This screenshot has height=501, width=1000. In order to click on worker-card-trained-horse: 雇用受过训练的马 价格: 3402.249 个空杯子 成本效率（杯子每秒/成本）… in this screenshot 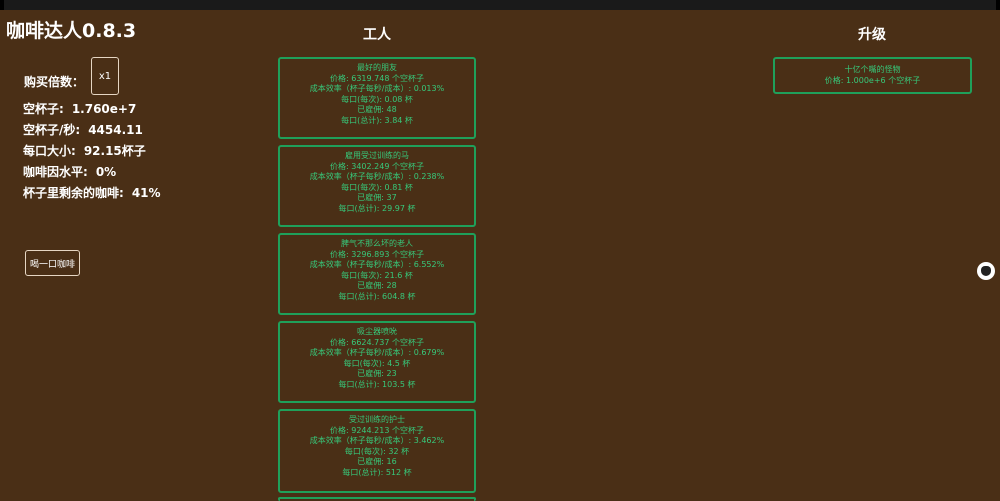, I will do `click(377, 186)`.